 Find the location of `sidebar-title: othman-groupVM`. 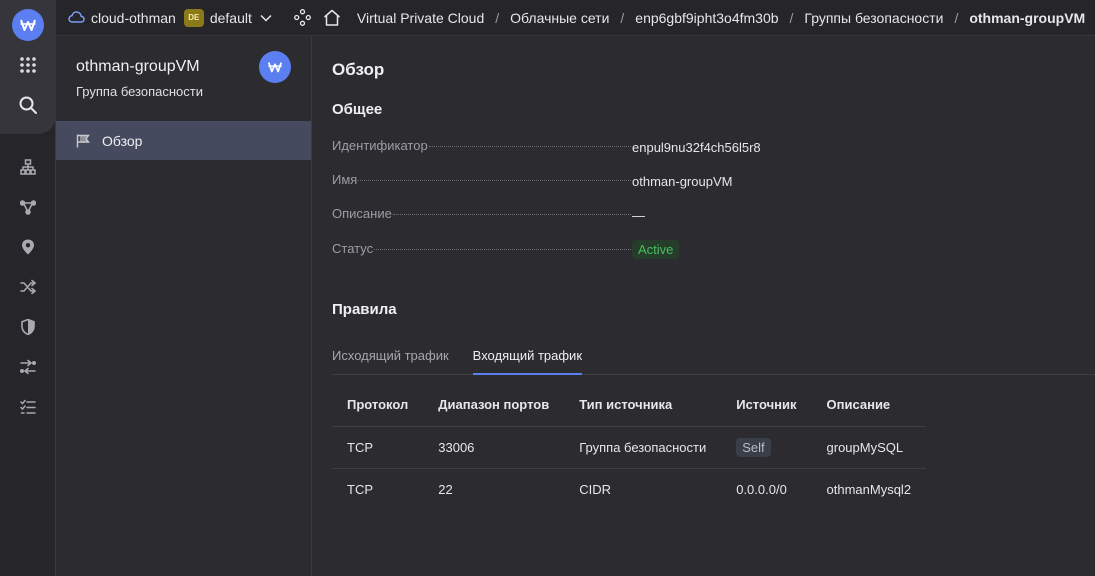

sidebar-title: othman-groupVM is located at coordinates (138, 66).